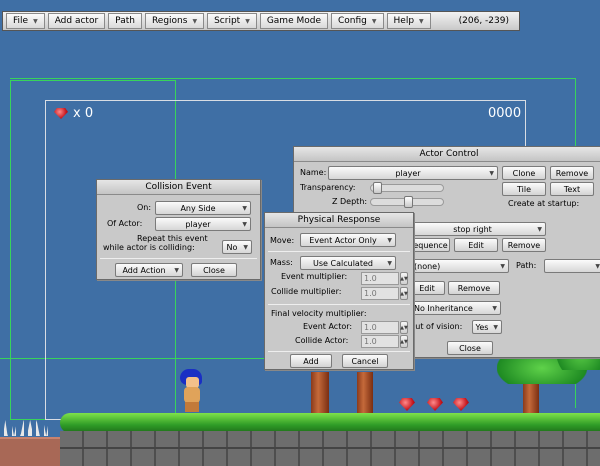 The height and width of the screenshot is (466, 600). I want to click on edit-animation-button: Edit, so click(476, 245).